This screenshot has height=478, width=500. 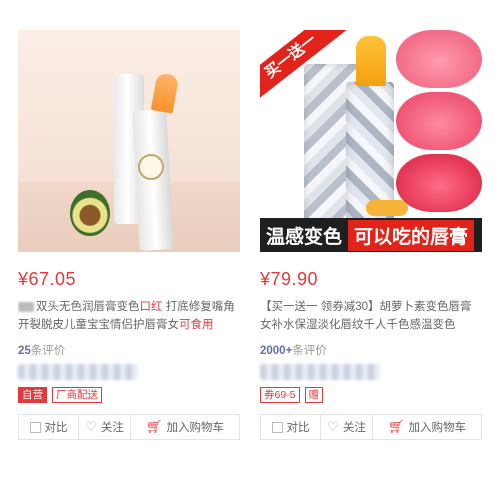 I want to click on product-tags: 券69-5 赠, so click(x=371, y=395).